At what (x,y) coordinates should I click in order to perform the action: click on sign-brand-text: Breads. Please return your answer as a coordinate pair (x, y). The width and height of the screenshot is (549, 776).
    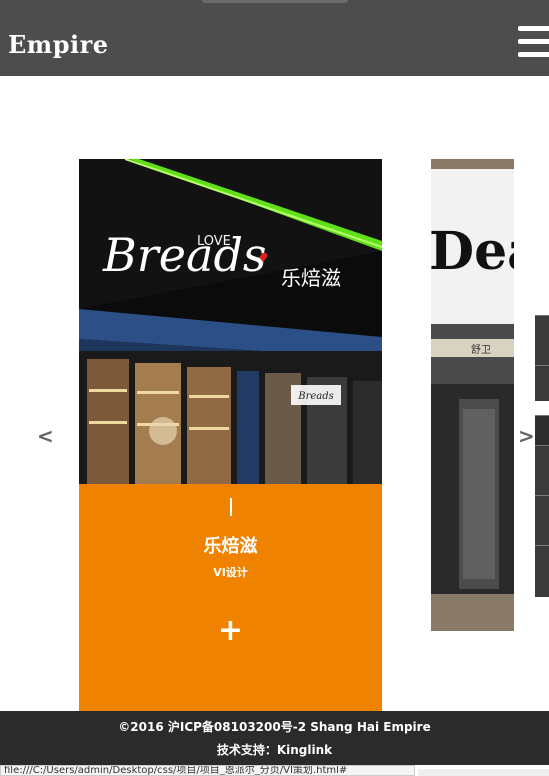
    Looking at the image, I should click on (184, 255).